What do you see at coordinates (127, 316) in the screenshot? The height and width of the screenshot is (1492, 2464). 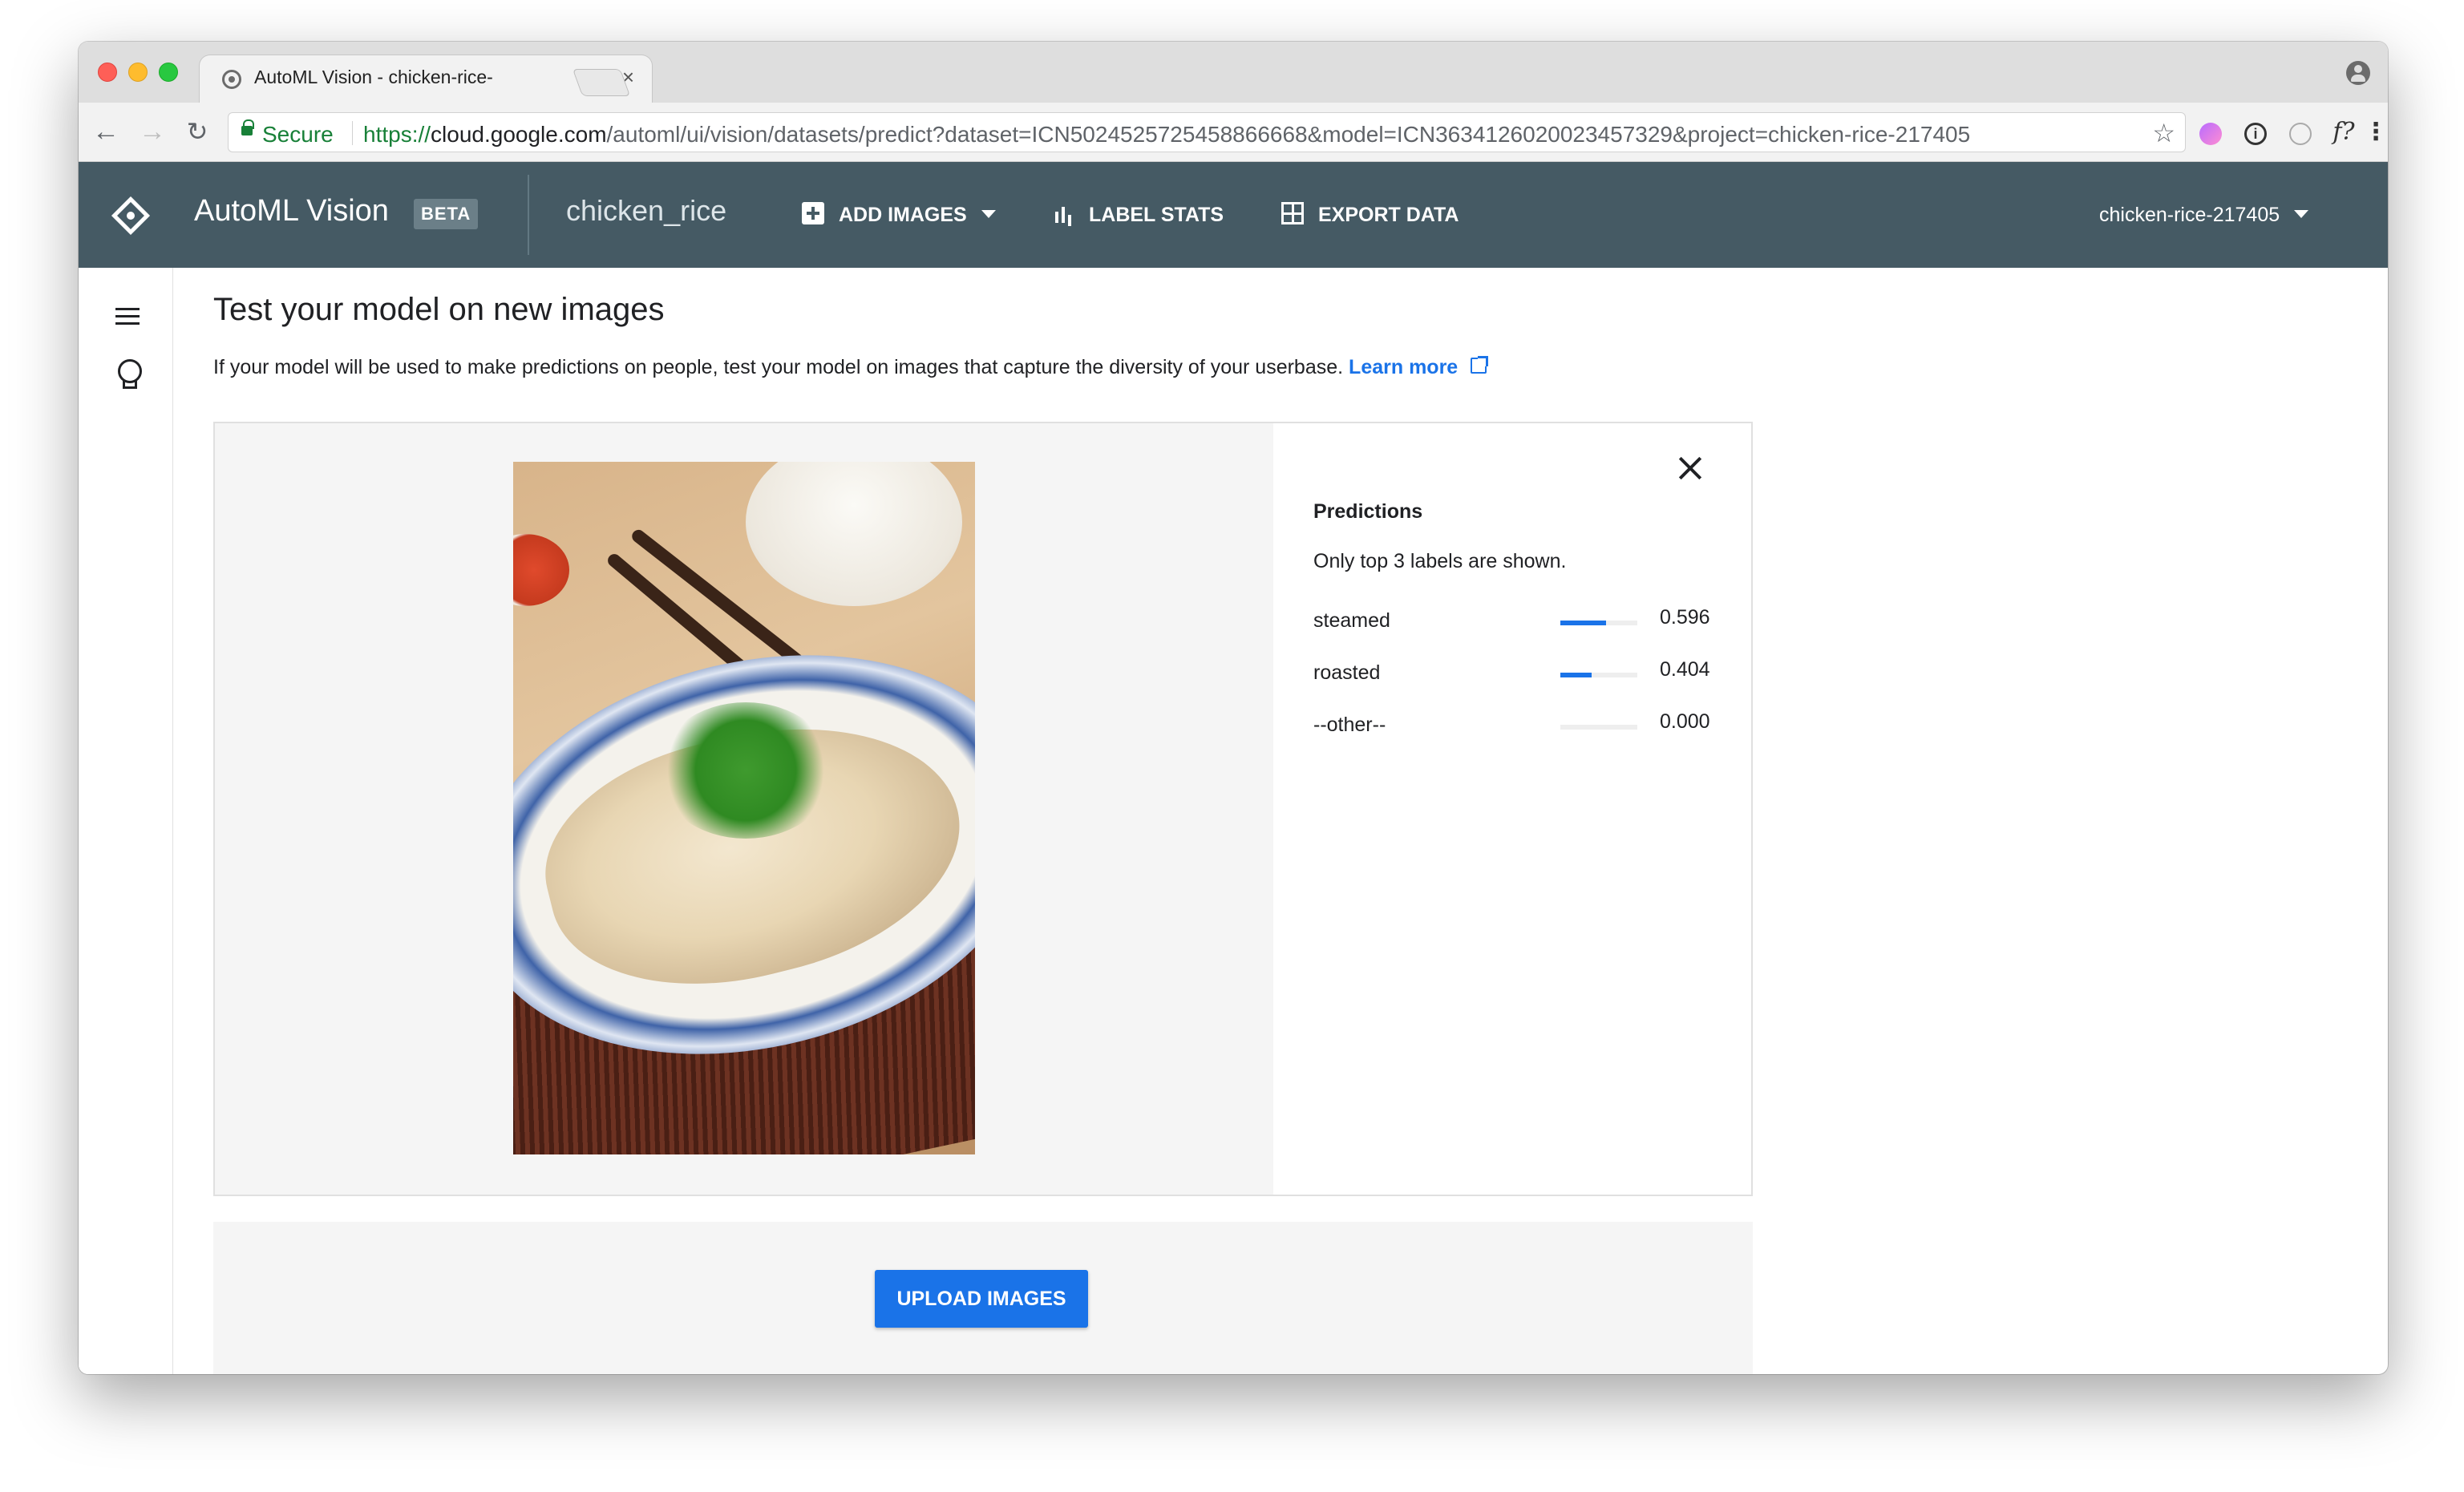 I see `list-icon` at bounding box center [127, 316].